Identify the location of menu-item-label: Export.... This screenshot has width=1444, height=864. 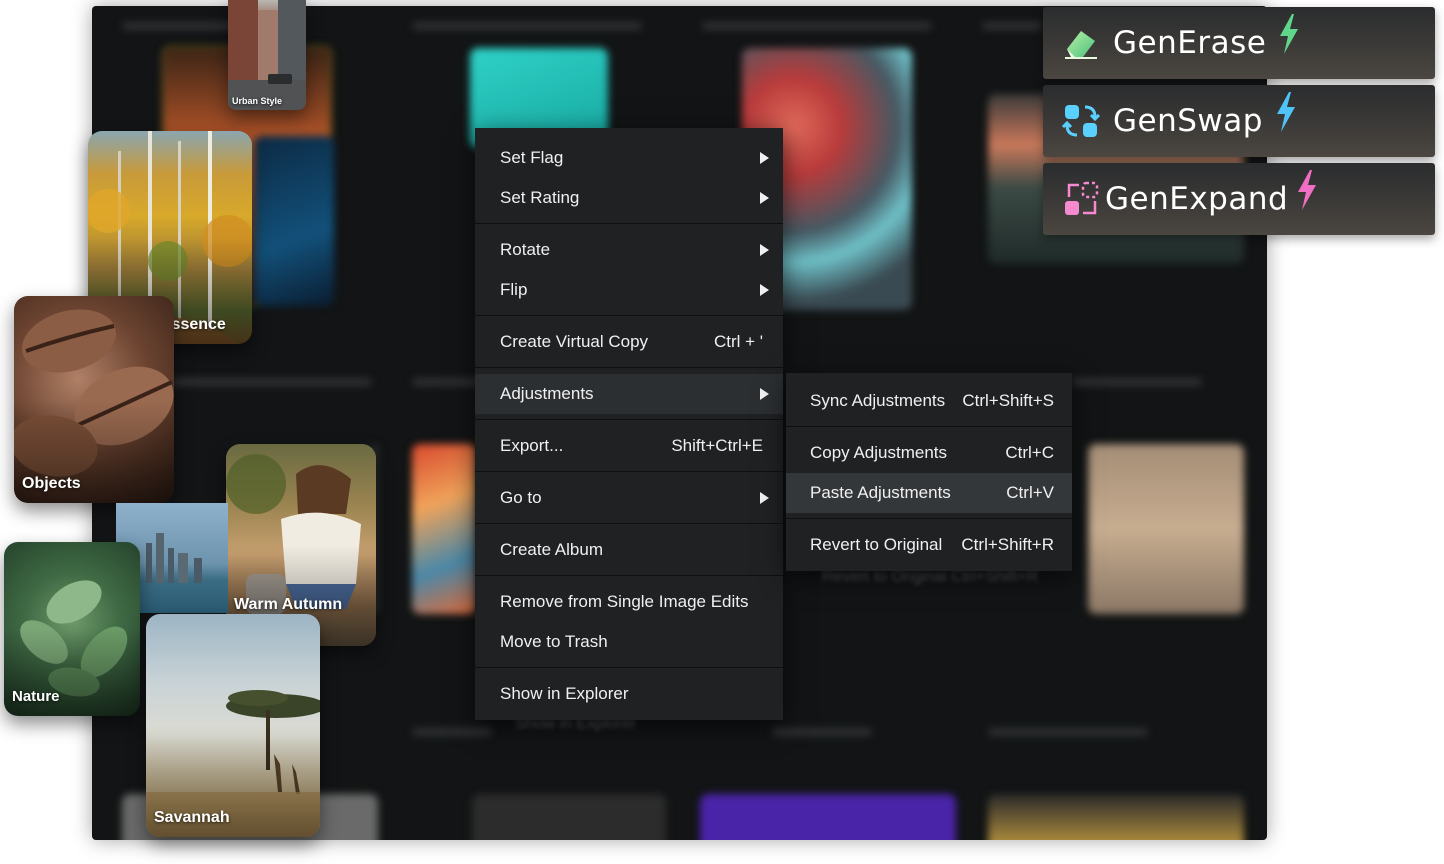
(532, 445).